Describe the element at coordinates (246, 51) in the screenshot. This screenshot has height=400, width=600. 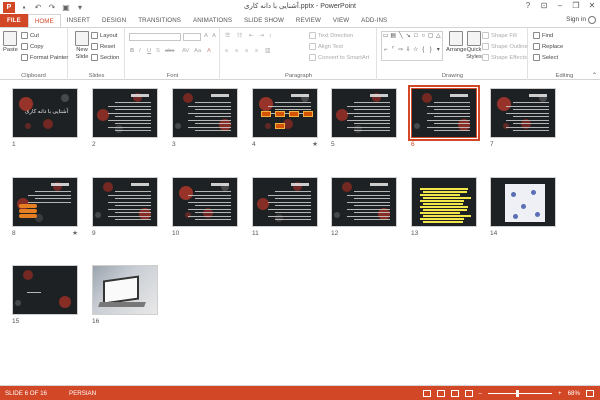
I see `align-right-icon: ≡` at that location.